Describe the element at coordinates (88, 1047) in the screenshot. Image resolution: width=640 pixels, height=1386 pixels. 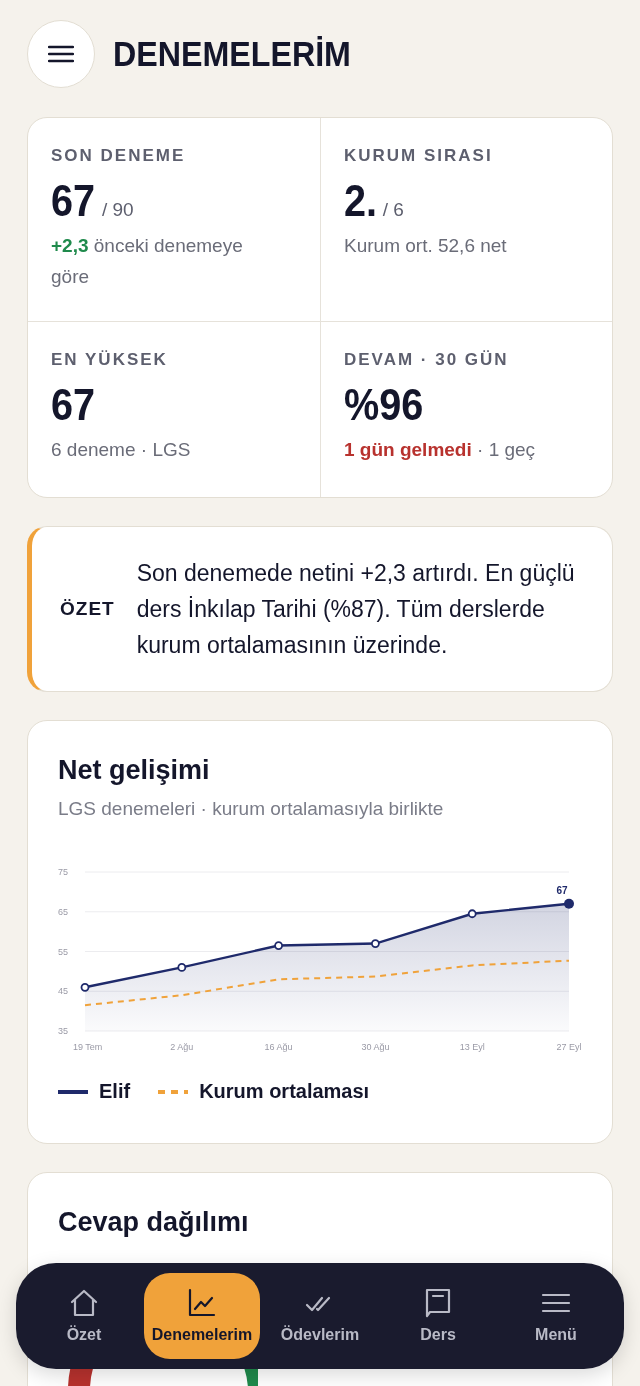
I see `x-tick-label: 19 Tem` at that location.